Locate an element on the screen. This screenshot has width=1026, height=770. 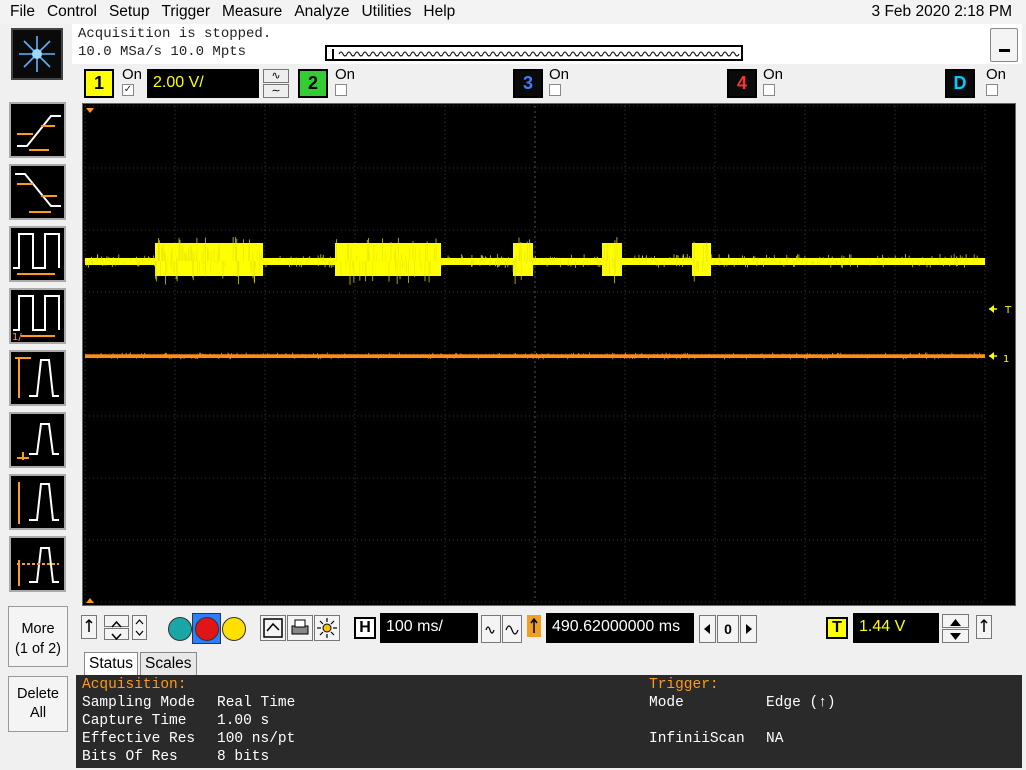
top-level-icon is located at coordinates (38, 441).